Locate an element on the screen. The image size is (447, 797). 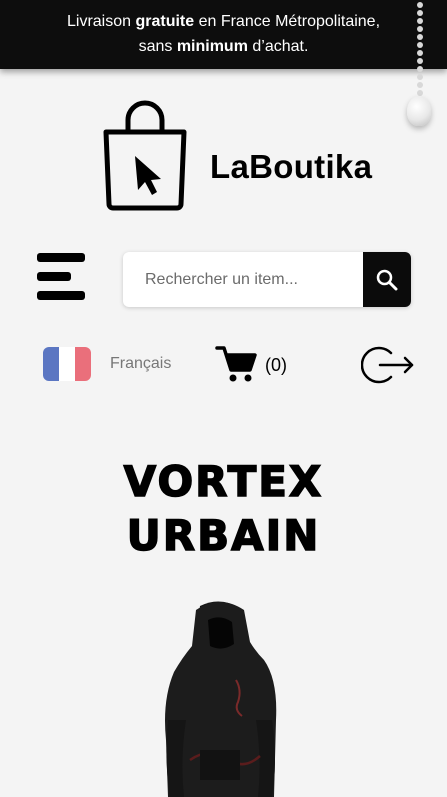
hoodie-product-image is located at coordinates (220, 698).